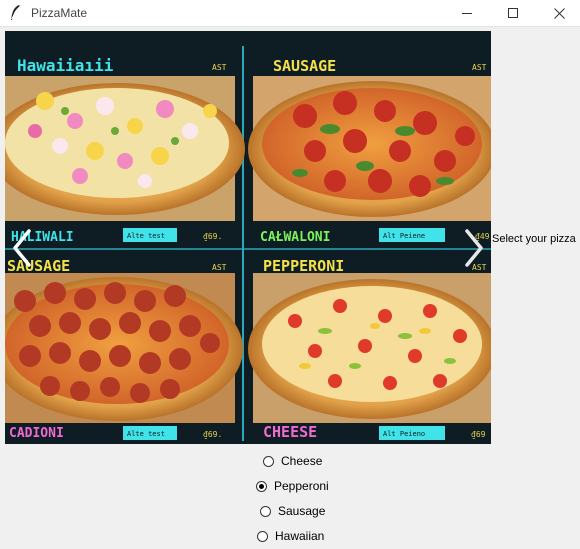  I want to click on radio-label: Hawaiian, so click(300, 536).